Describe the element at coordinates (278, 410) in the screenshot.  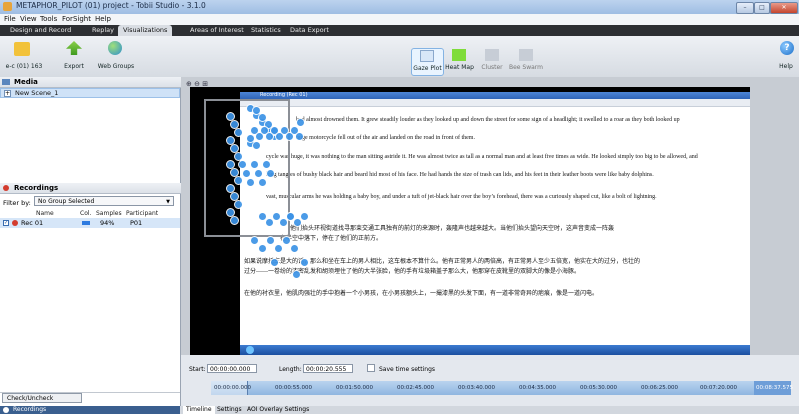
I see `tab-aoi-overlay-settings: AOI Overlay Settings` at that location.